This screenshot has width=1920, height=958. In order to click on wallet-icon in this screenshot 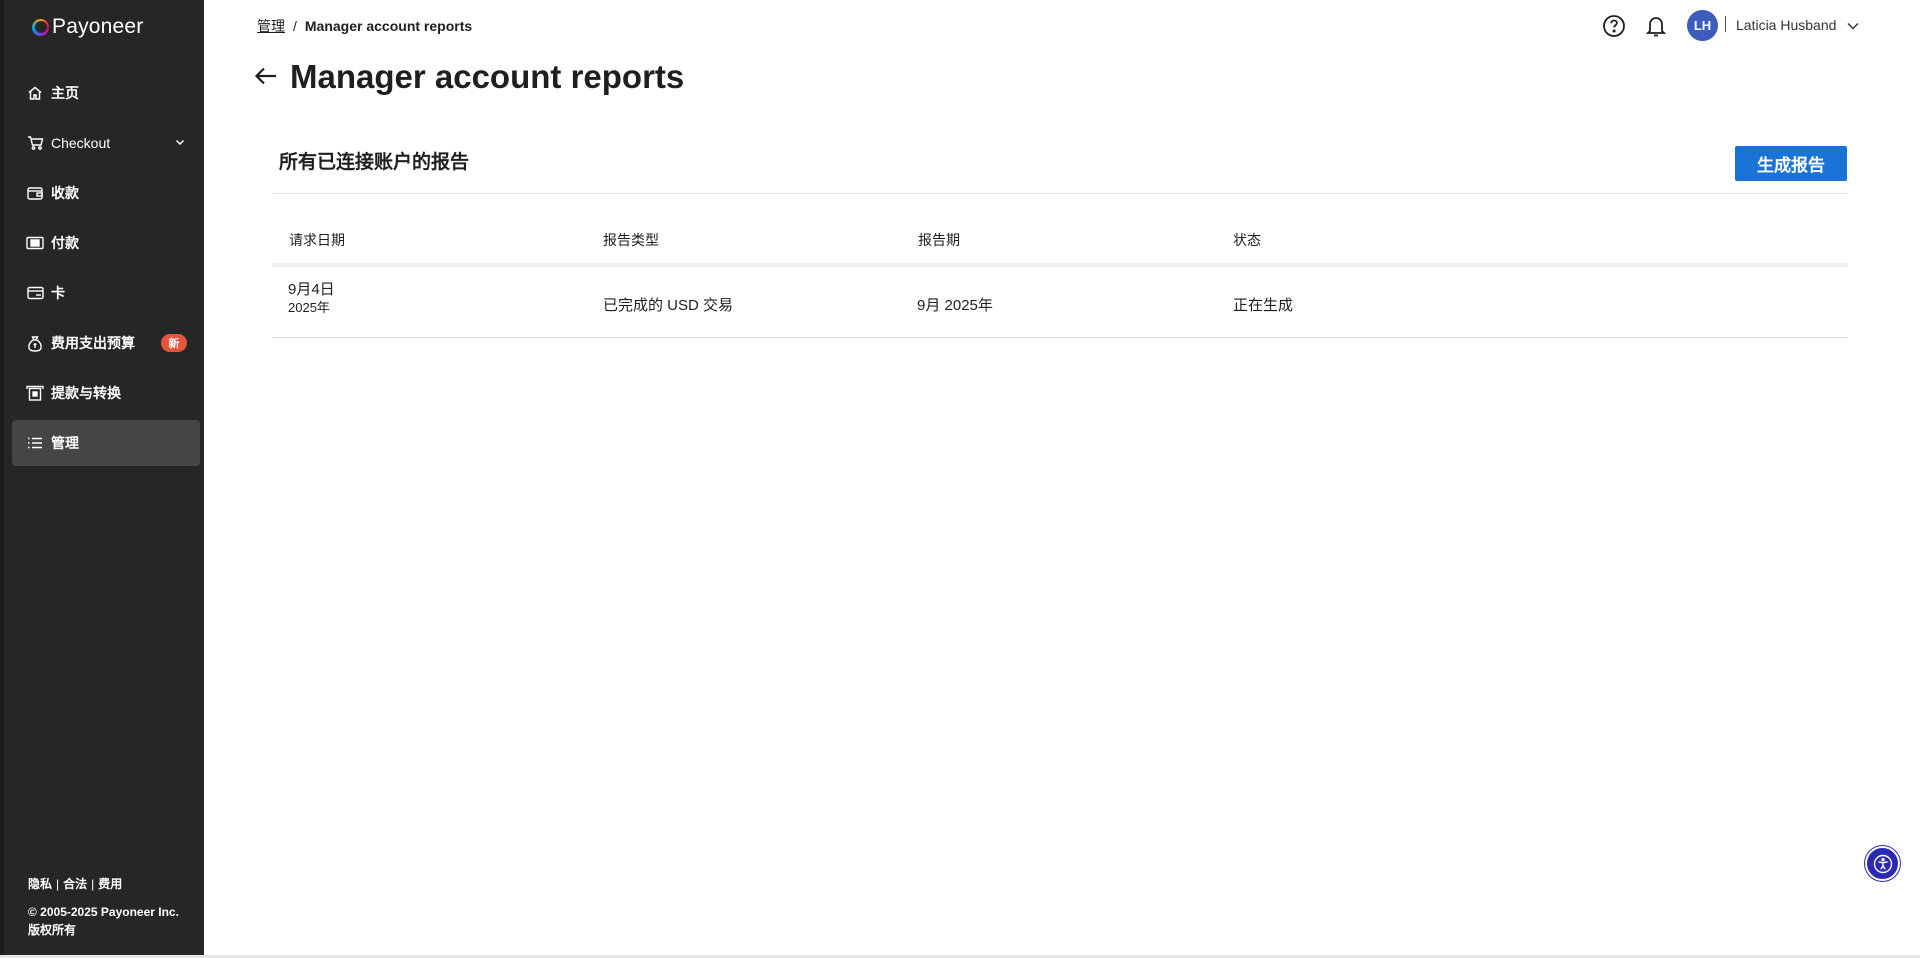, I will do `click(35, 193)`.